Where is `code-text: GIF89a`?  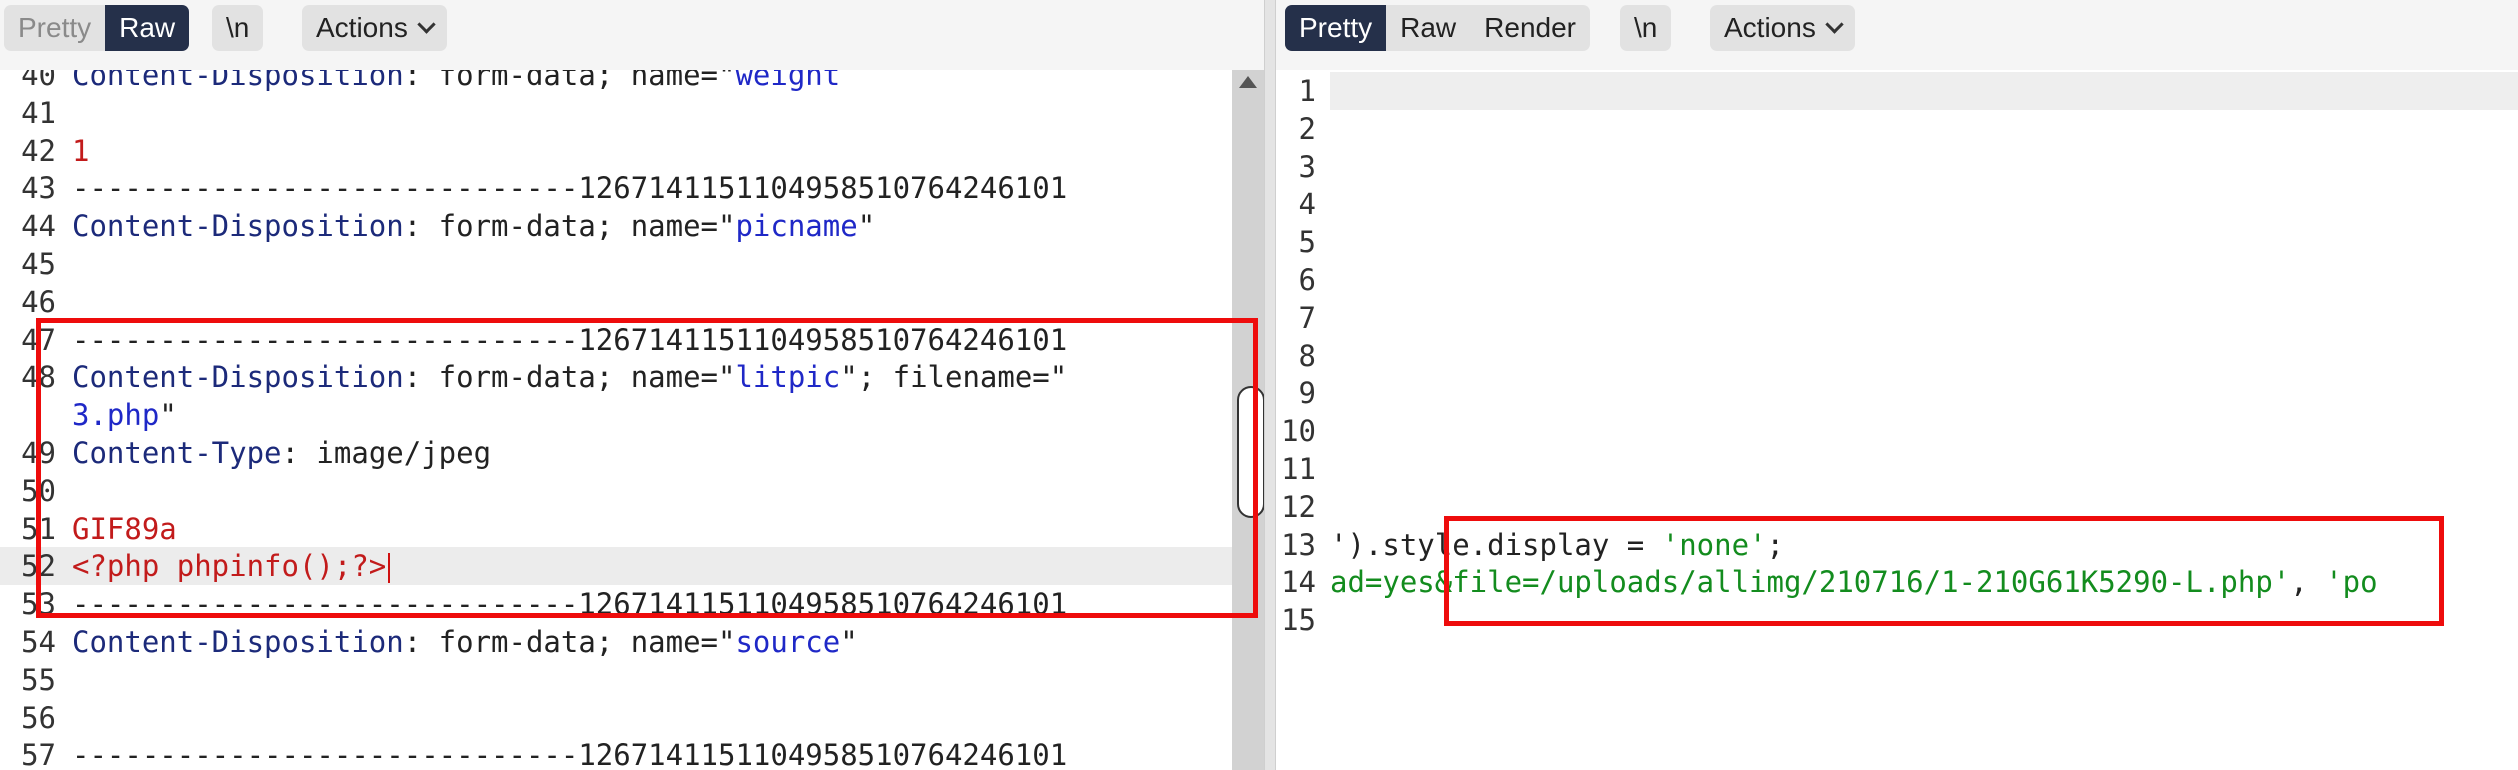
code-text: GIF89a is located at coordinates (124, 529).